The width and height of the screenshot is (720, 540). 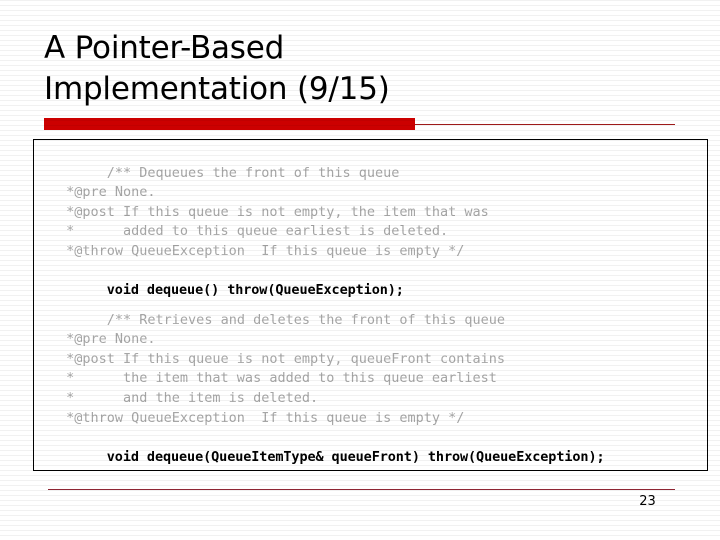 I want to click on page-number: 23, so click(x=647, y=501).